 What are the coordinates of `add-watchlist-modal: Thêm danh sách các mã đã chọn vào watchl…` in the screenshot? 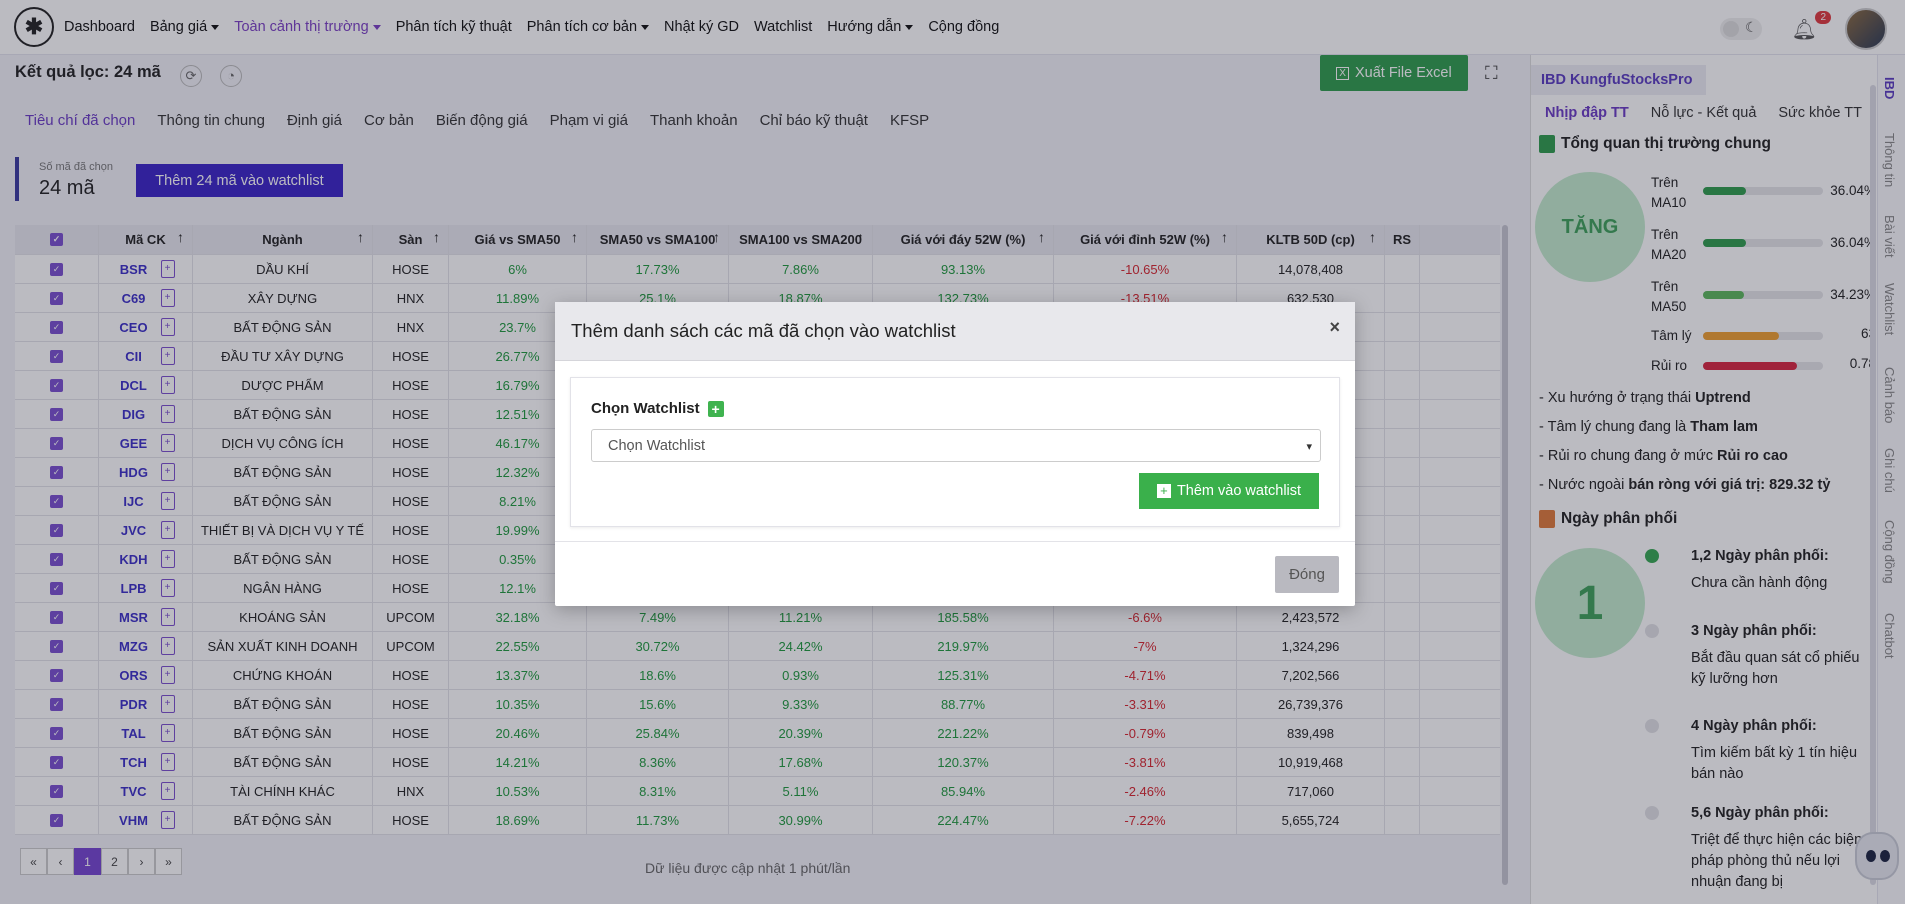 It's located at (955, 454).